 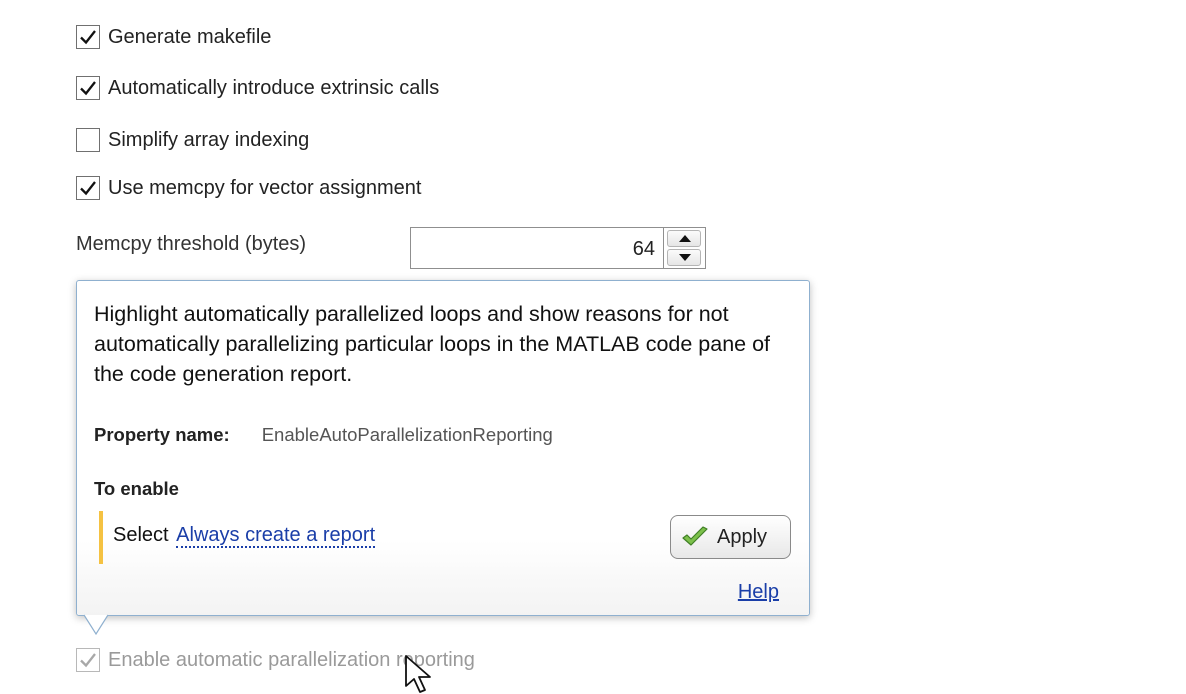 I want to click on memcpy-threshold-spinner, so click(x=685, y=248).